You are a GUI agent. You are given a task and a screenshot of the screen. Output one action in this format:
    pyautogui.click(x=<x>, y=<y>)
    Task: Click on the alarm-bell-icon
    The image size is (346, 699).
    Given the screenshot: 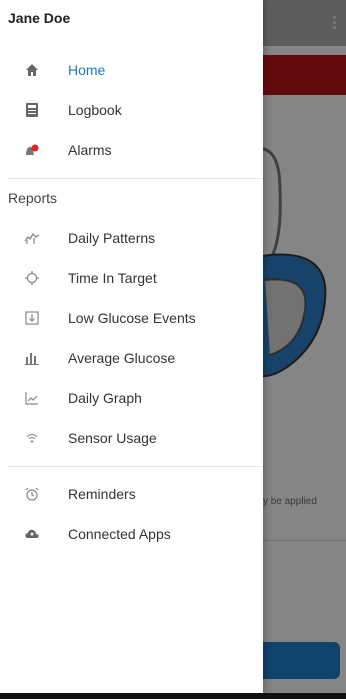 What is the action you would take?
    pyautogui.click(x=32, y=150)
    